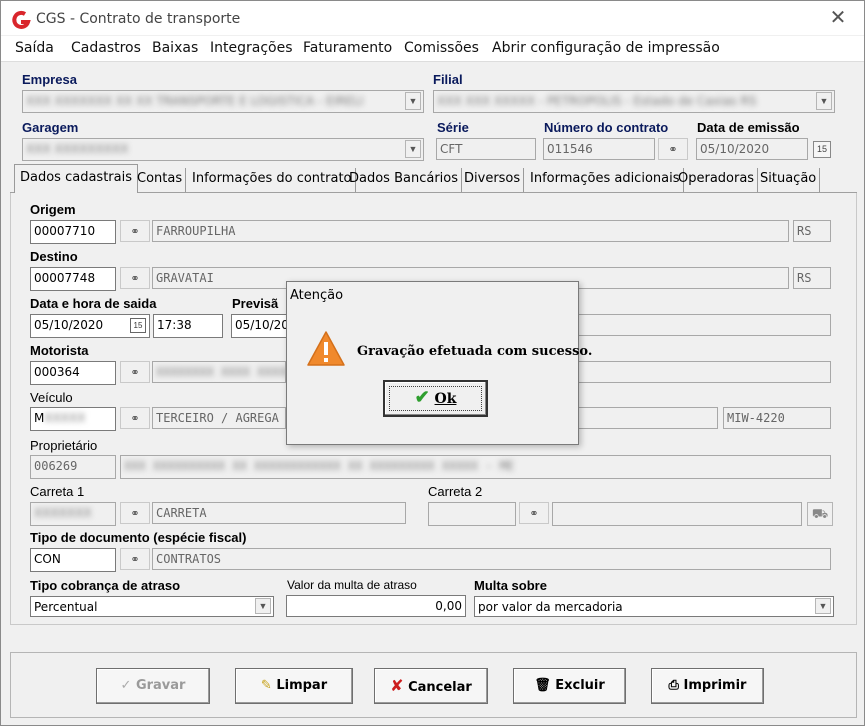  Describe the element at coordinates (673, 685) in the screenshot. I see `printer-icon: ⎙` at that location.